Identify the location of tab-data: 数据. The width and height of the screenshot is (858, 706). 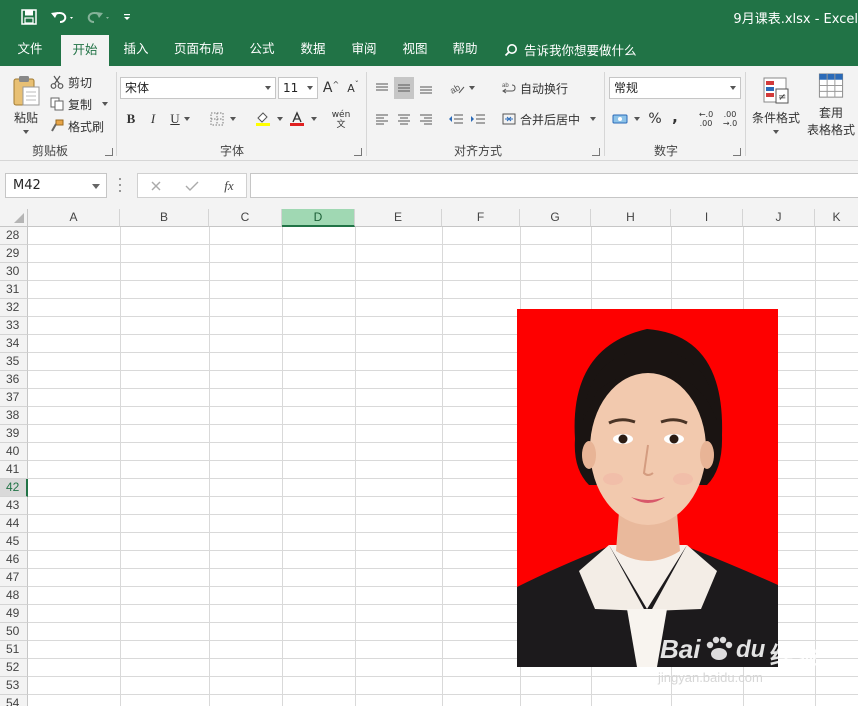
(313, 49).